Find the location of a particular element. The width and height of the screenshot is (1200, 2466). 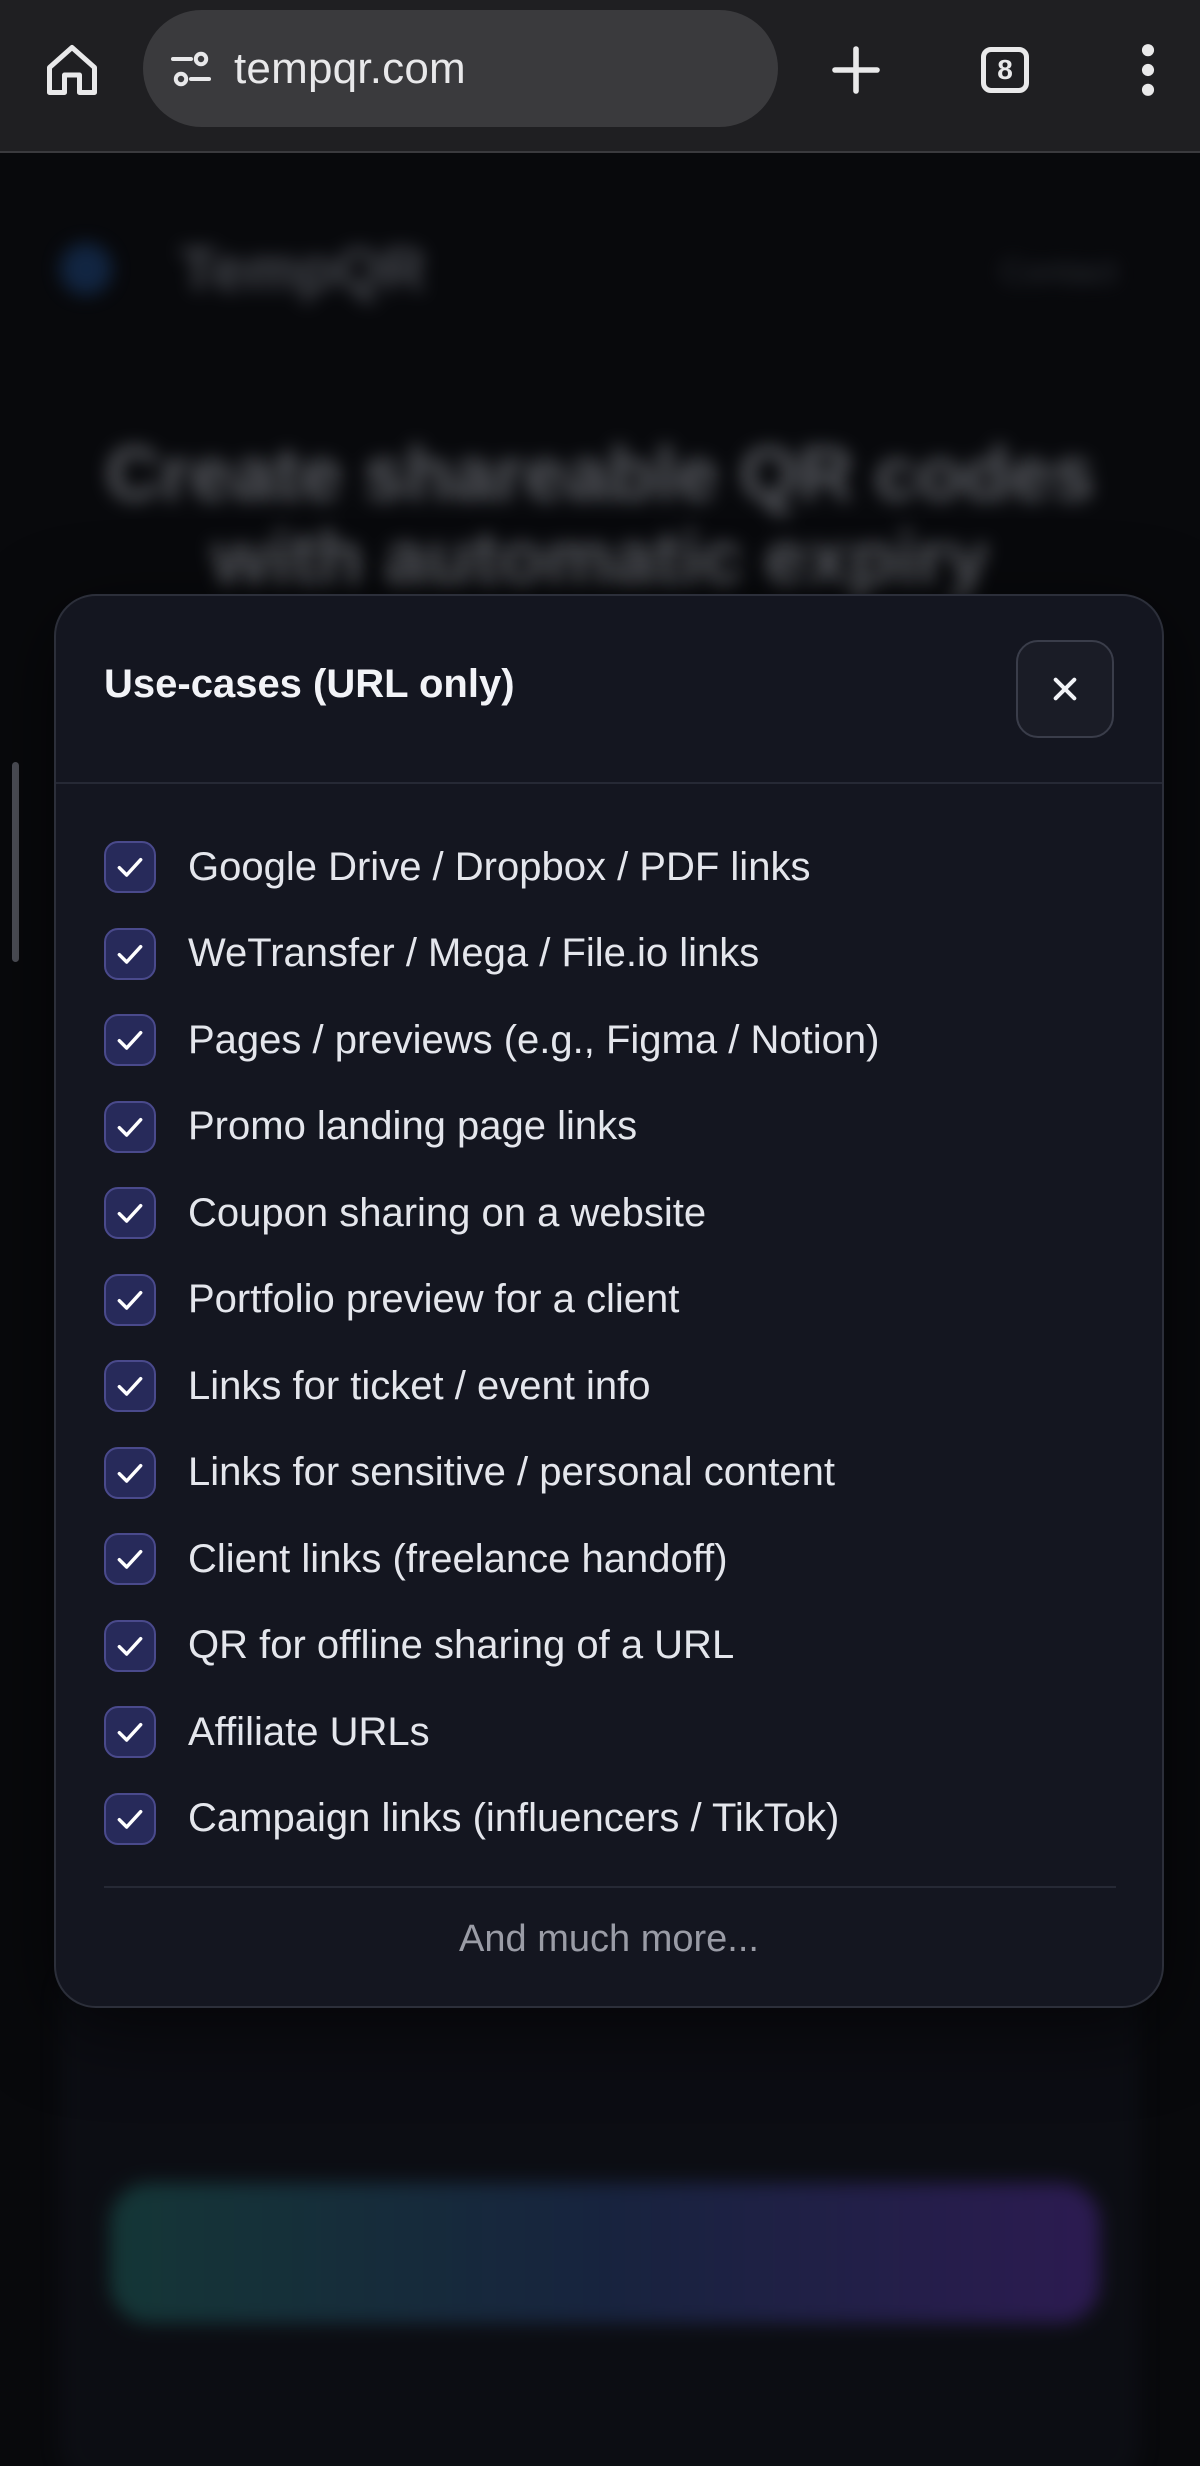

close-icon is located at coordinates (1065, 689).